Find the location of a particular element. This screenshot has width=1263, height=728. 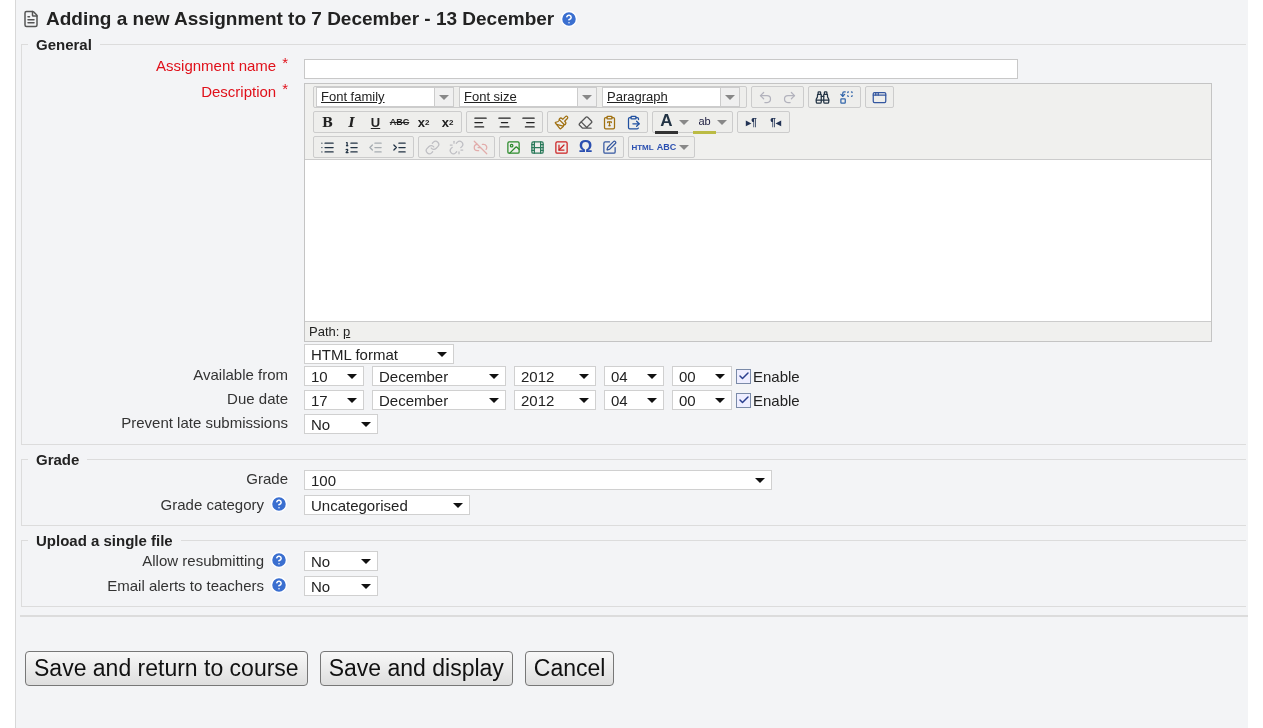

align-left-icon is located at coordinates (480, 122).